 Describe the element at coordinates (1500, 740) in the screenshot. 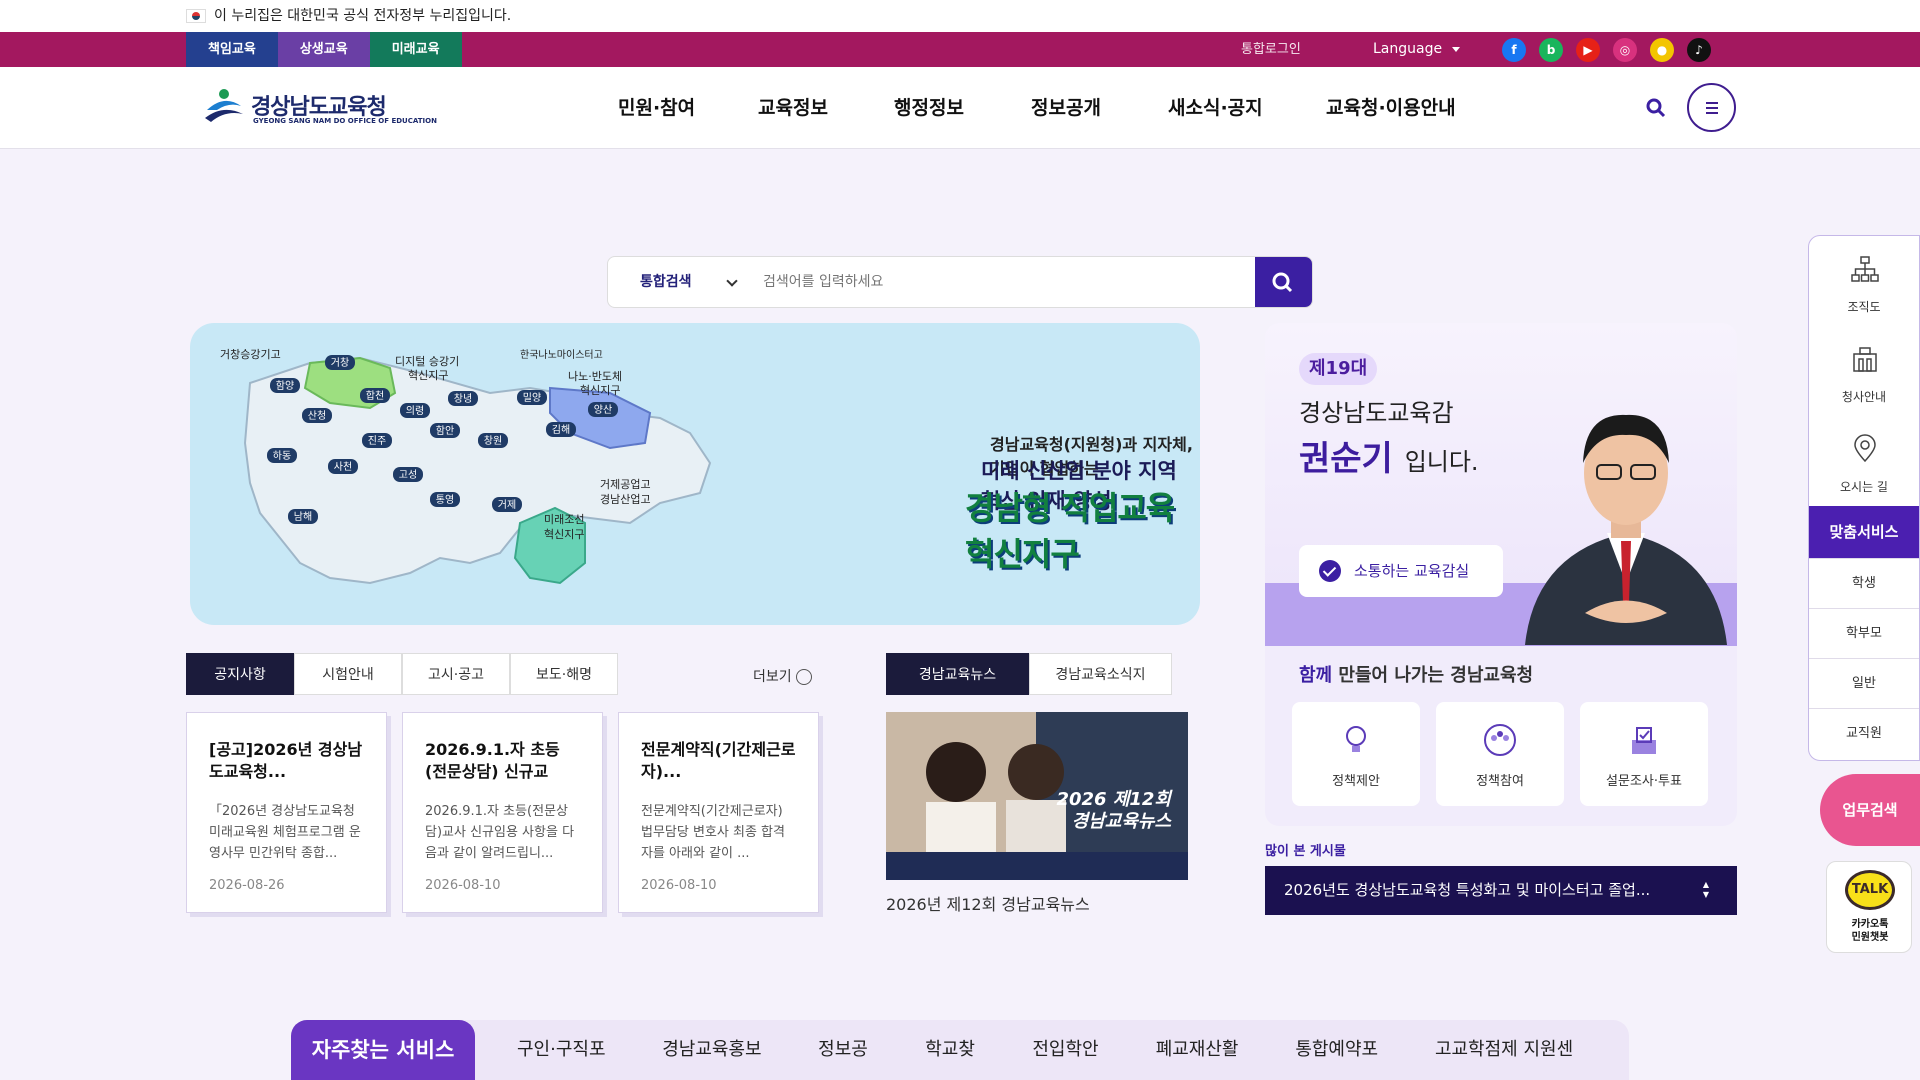

I see `people-group-icon` at that location.